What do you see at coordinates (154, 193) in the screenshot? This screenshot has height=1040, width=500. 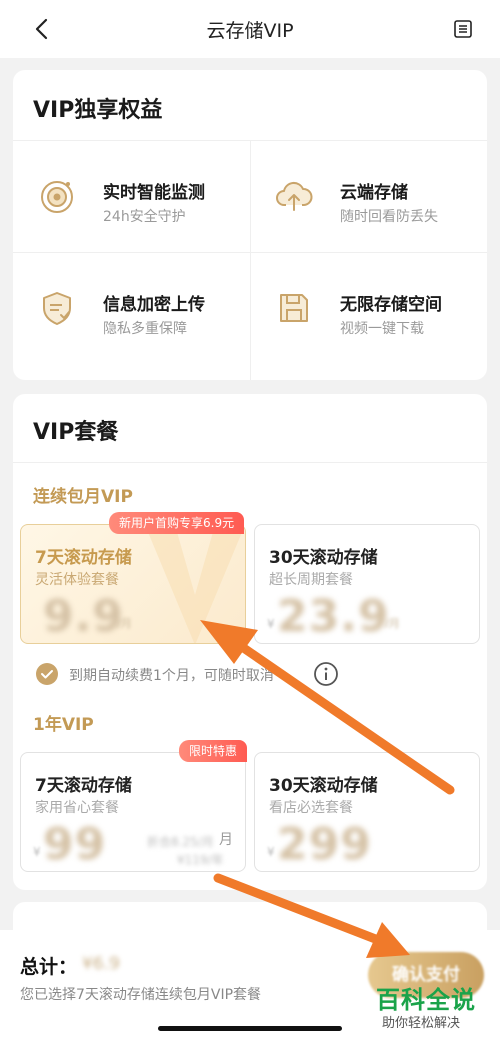 I see `benefit-name: 实时智能监测` at bounding box center [154, 193].